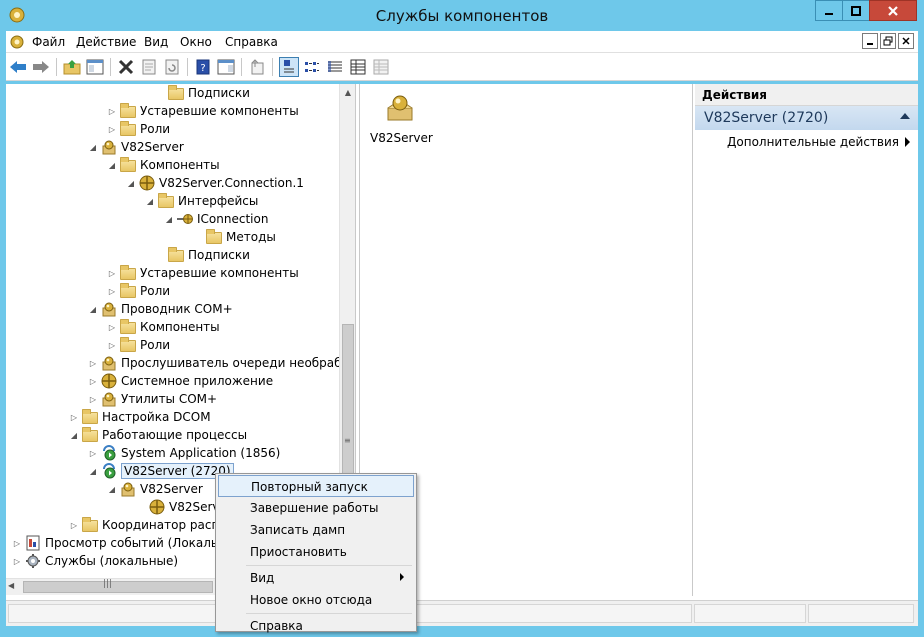  Describe the element at coordinates (155, 129) in the screenshot. I see `tree-node-label: Роли` at that location.